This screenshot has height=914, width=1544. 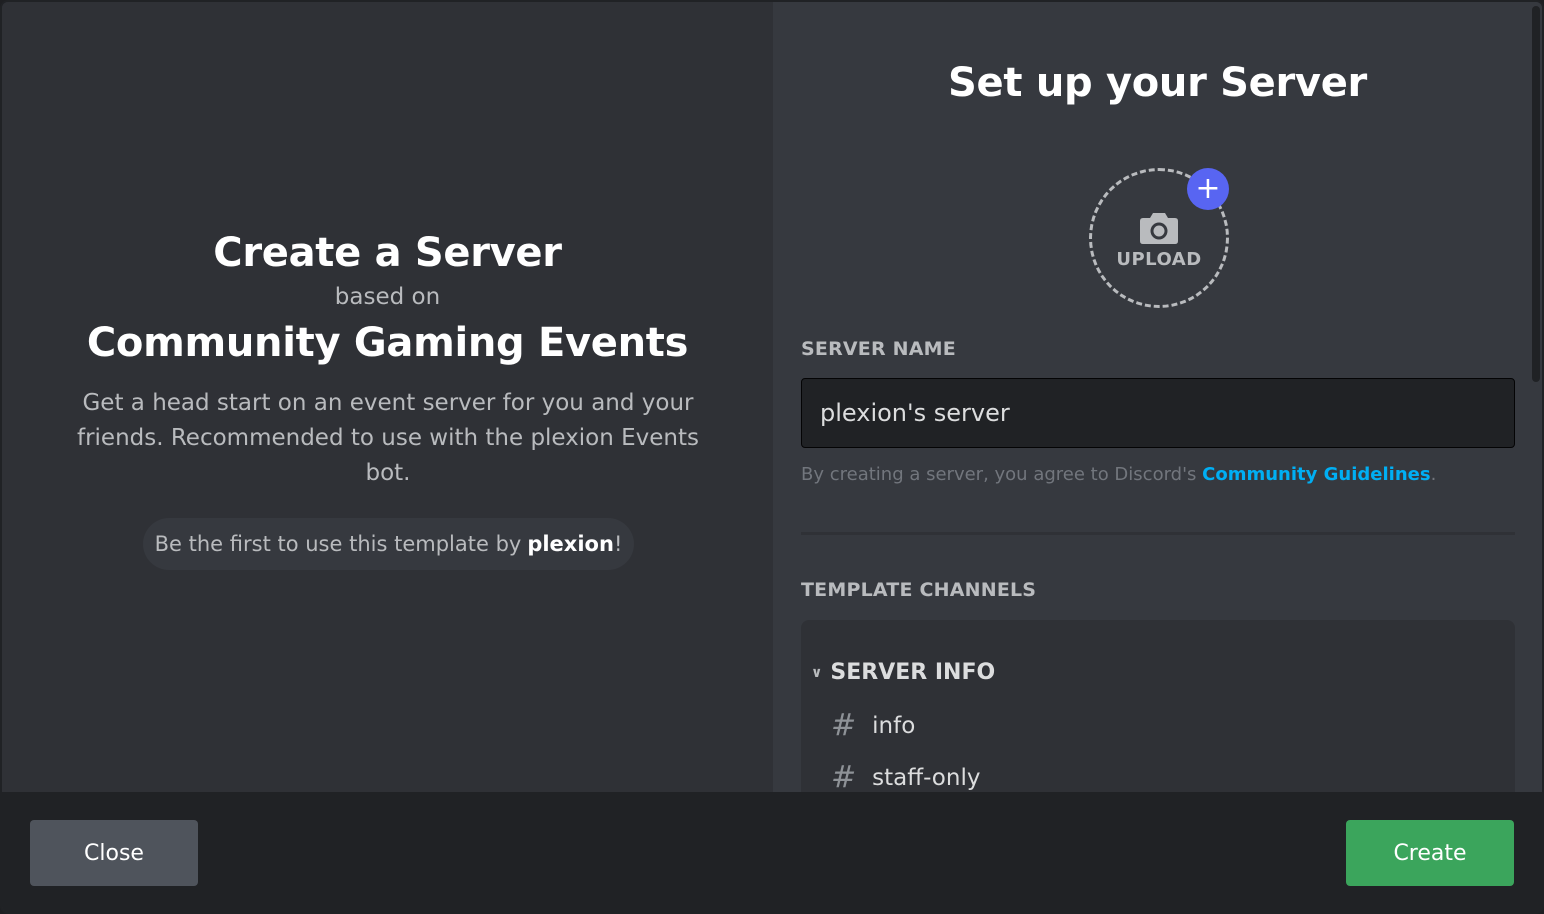 What do you see at coordinates (387, 297) in the screenshot?
I see `based-on-label: based on` at bounding box center [387, 297].